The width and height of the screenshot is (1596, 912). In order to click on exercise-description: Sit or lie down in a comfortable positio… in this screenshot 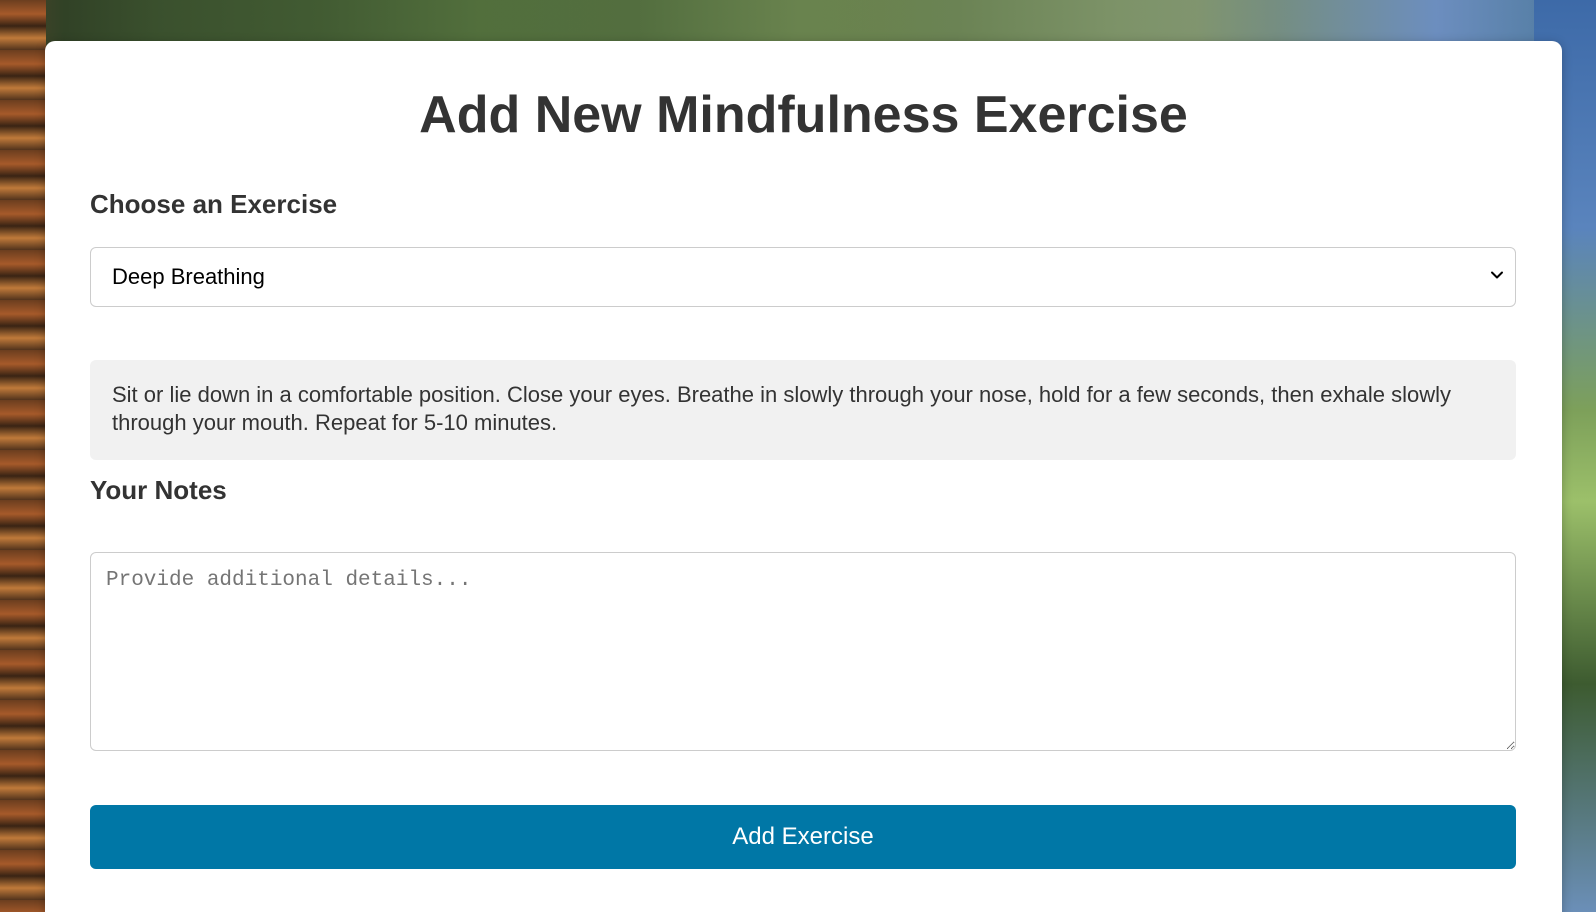, I will do `click(803, 410)`.